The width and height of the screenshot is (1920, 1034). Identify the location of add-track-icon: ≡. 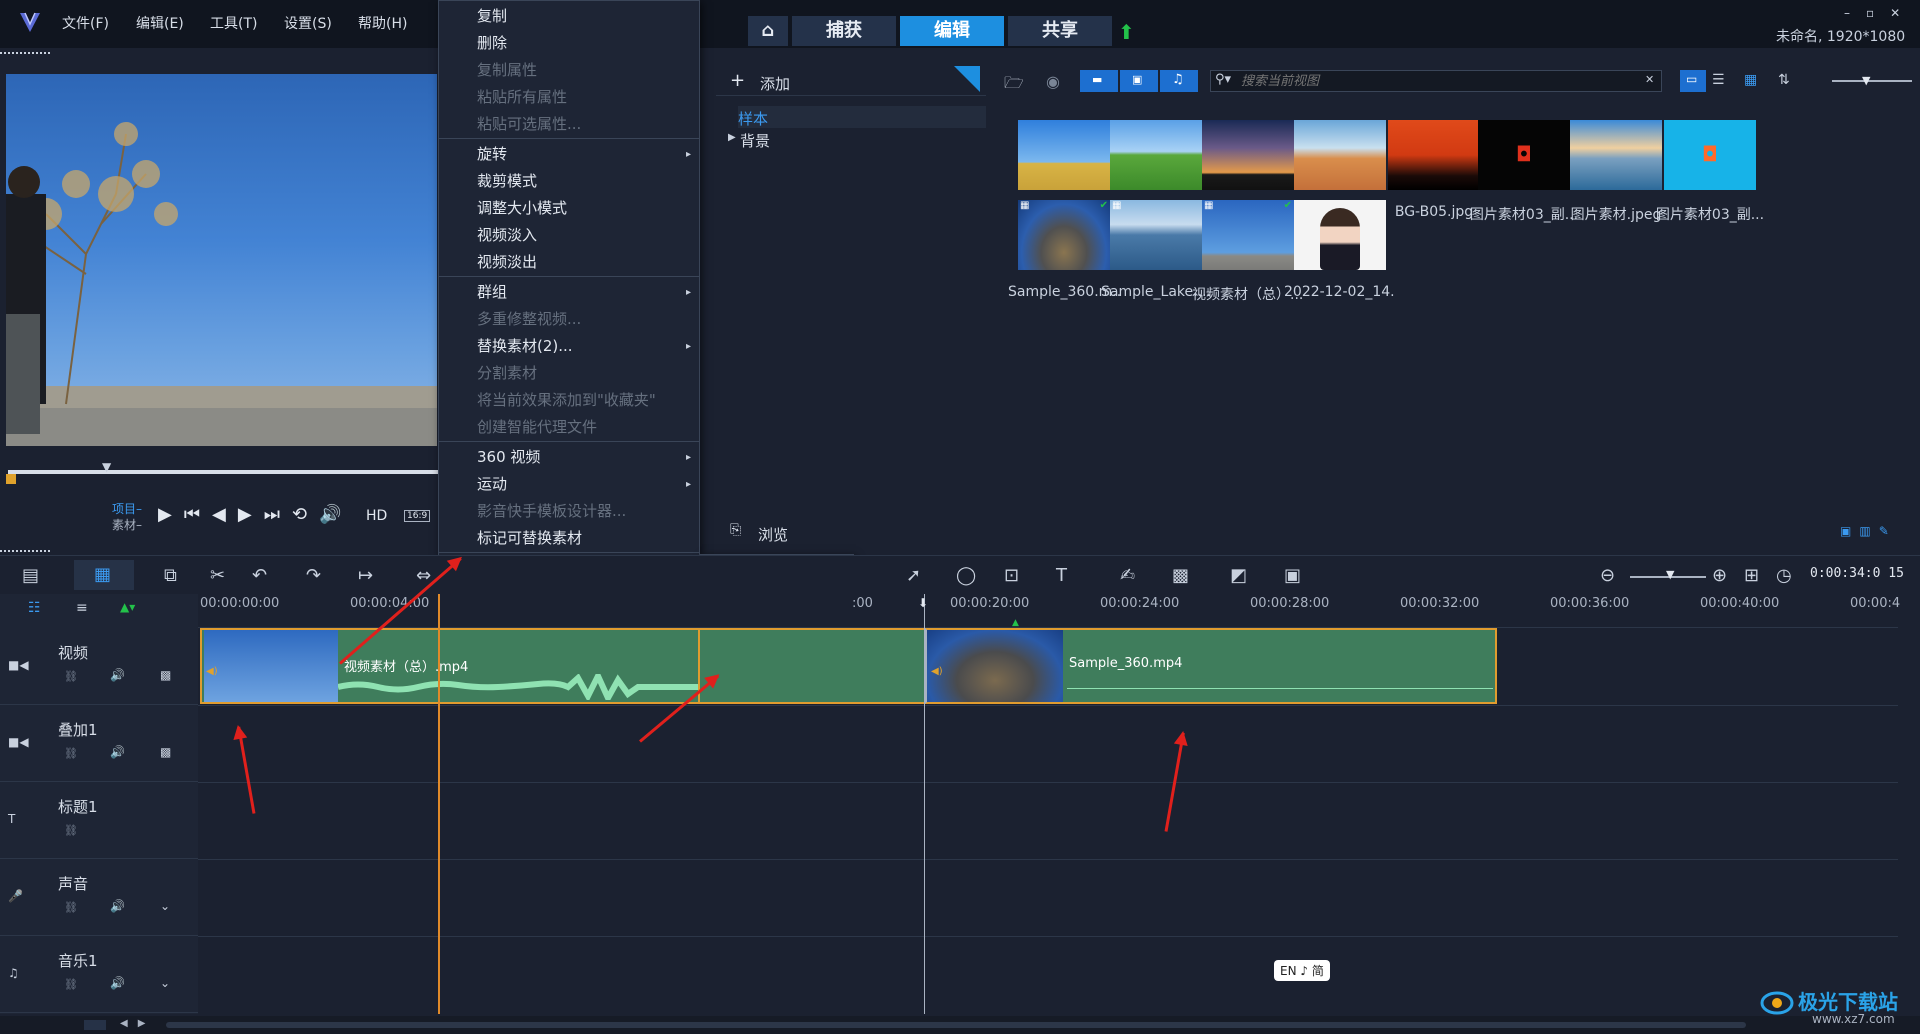
(82, 608).